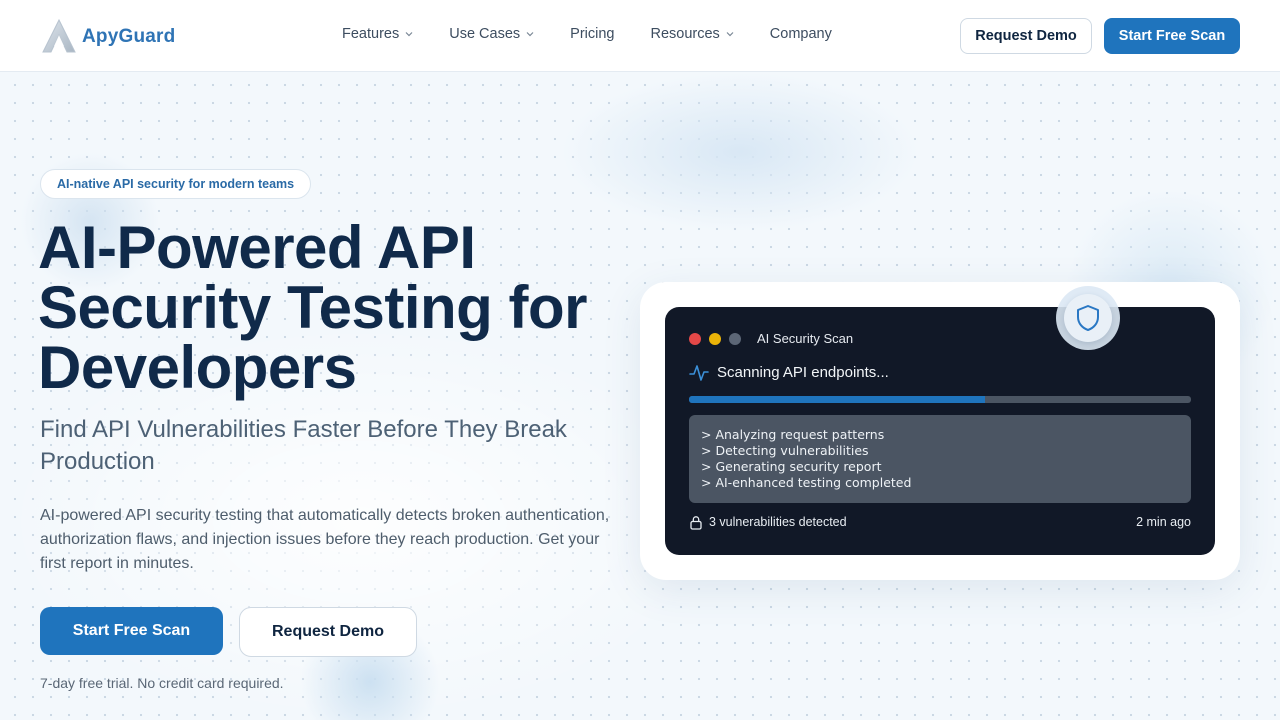 The height and width of the screenshot is (720, 1280). I want to click on shield-badge, so click(1088, 318).